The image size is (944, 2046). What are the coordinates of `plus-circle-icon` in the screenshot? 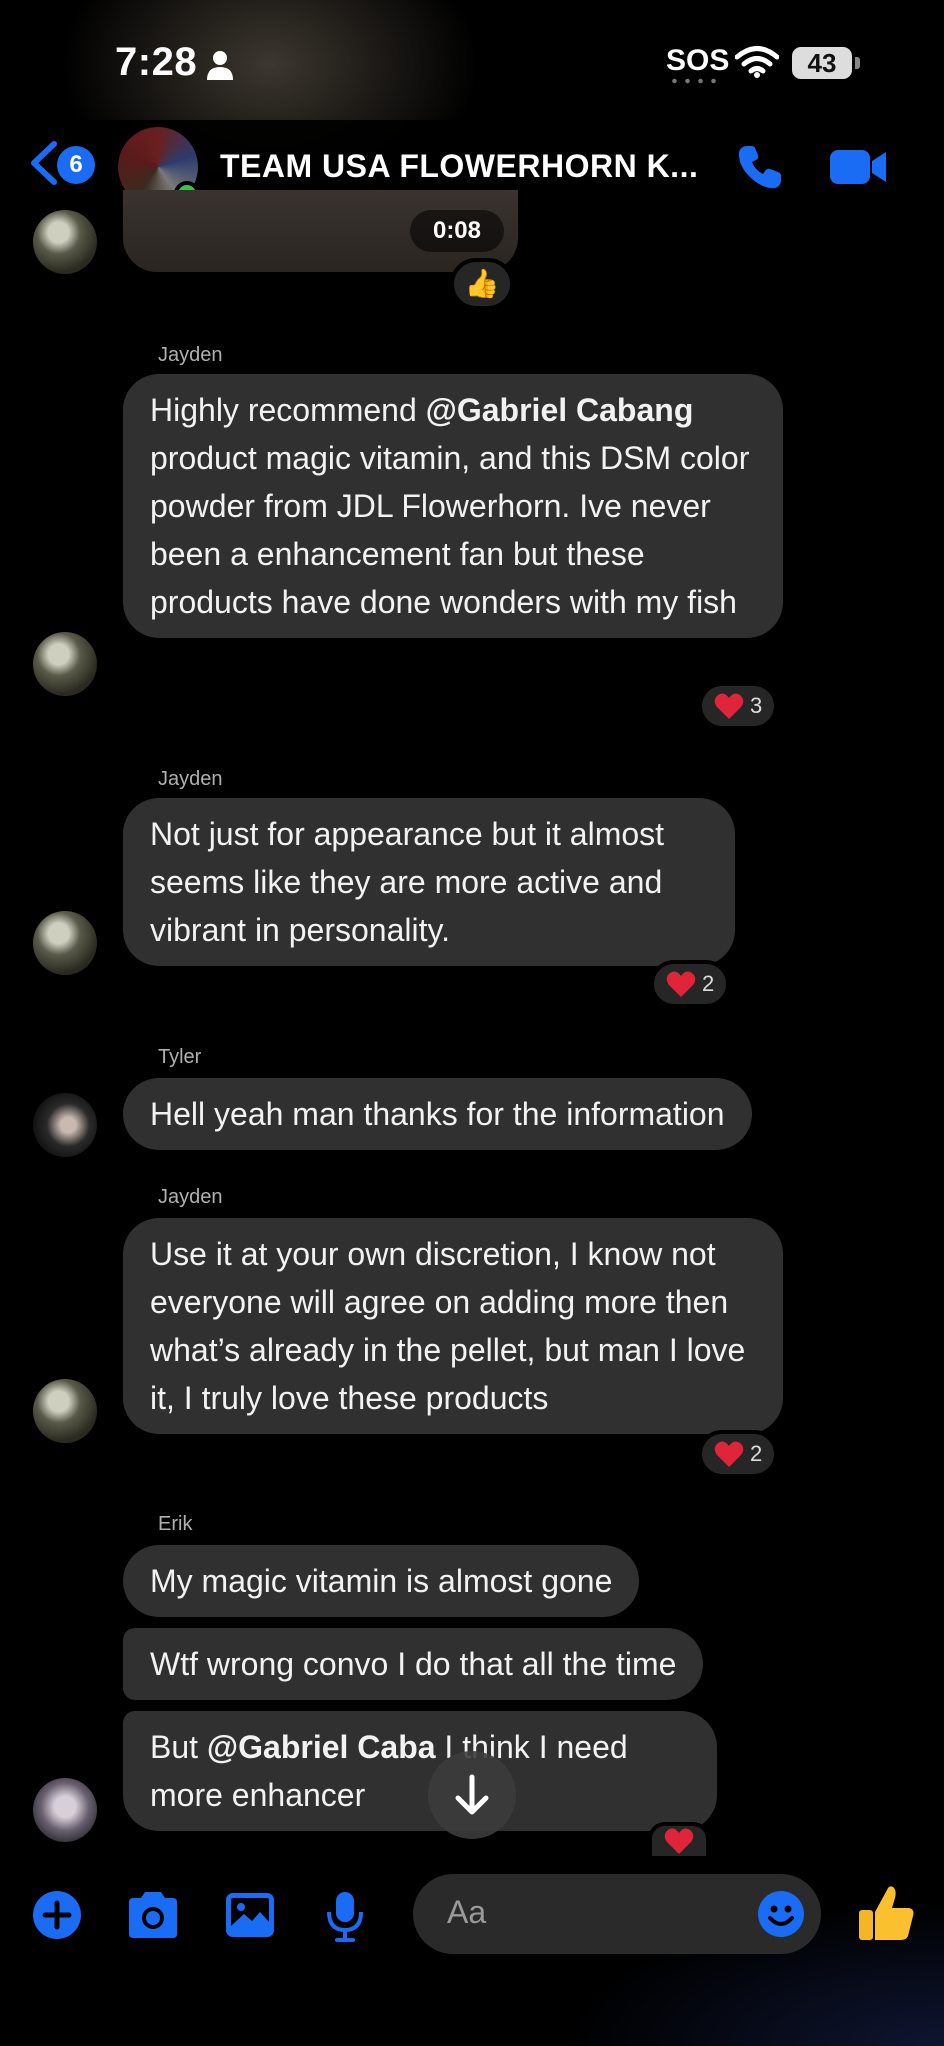 It's located at (57, 1915).